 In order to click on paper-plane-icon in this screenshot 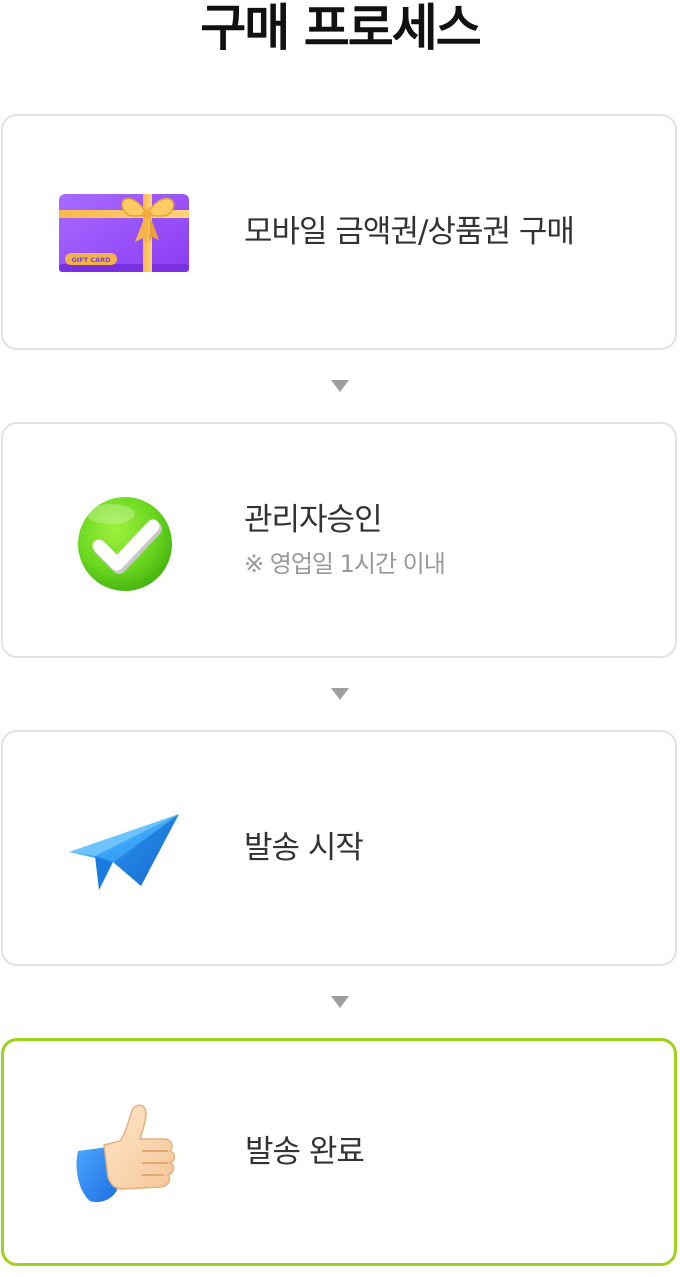, I will do `click(124, 852)`.